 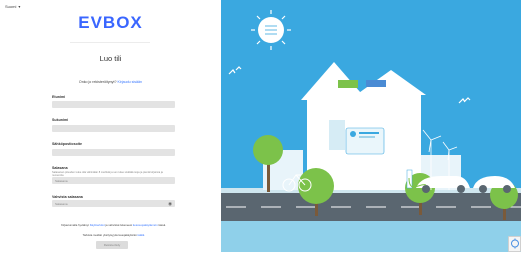 What do you see at coordinates (170, 204) in the screenshot?
I see `eye-icon: ◉` at bounding box center [170, 204].